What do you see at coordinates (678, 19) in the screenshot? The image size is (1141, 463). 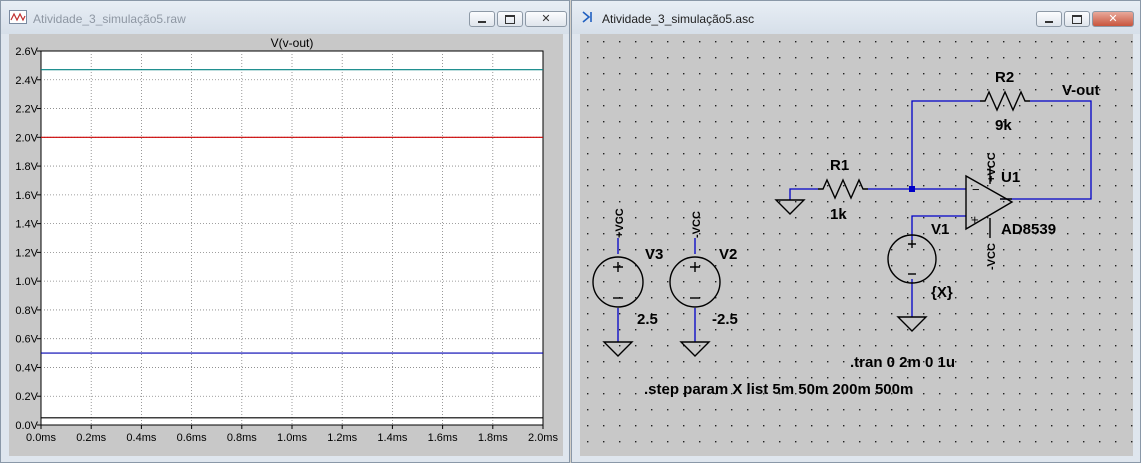 I see `window-title: Atividade_3_simulação5.asc` at bounding box center [678, 19].